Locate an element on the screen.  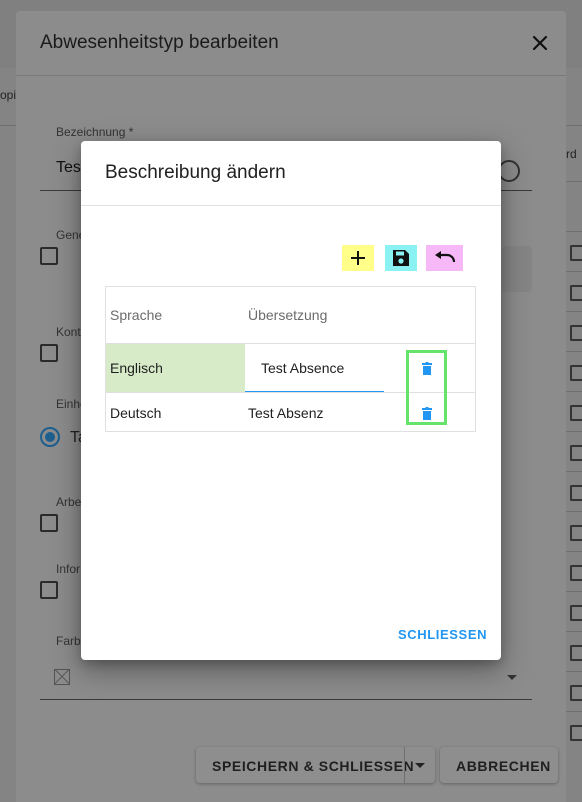
caret-down-icon is located at coordinates (420, 765).